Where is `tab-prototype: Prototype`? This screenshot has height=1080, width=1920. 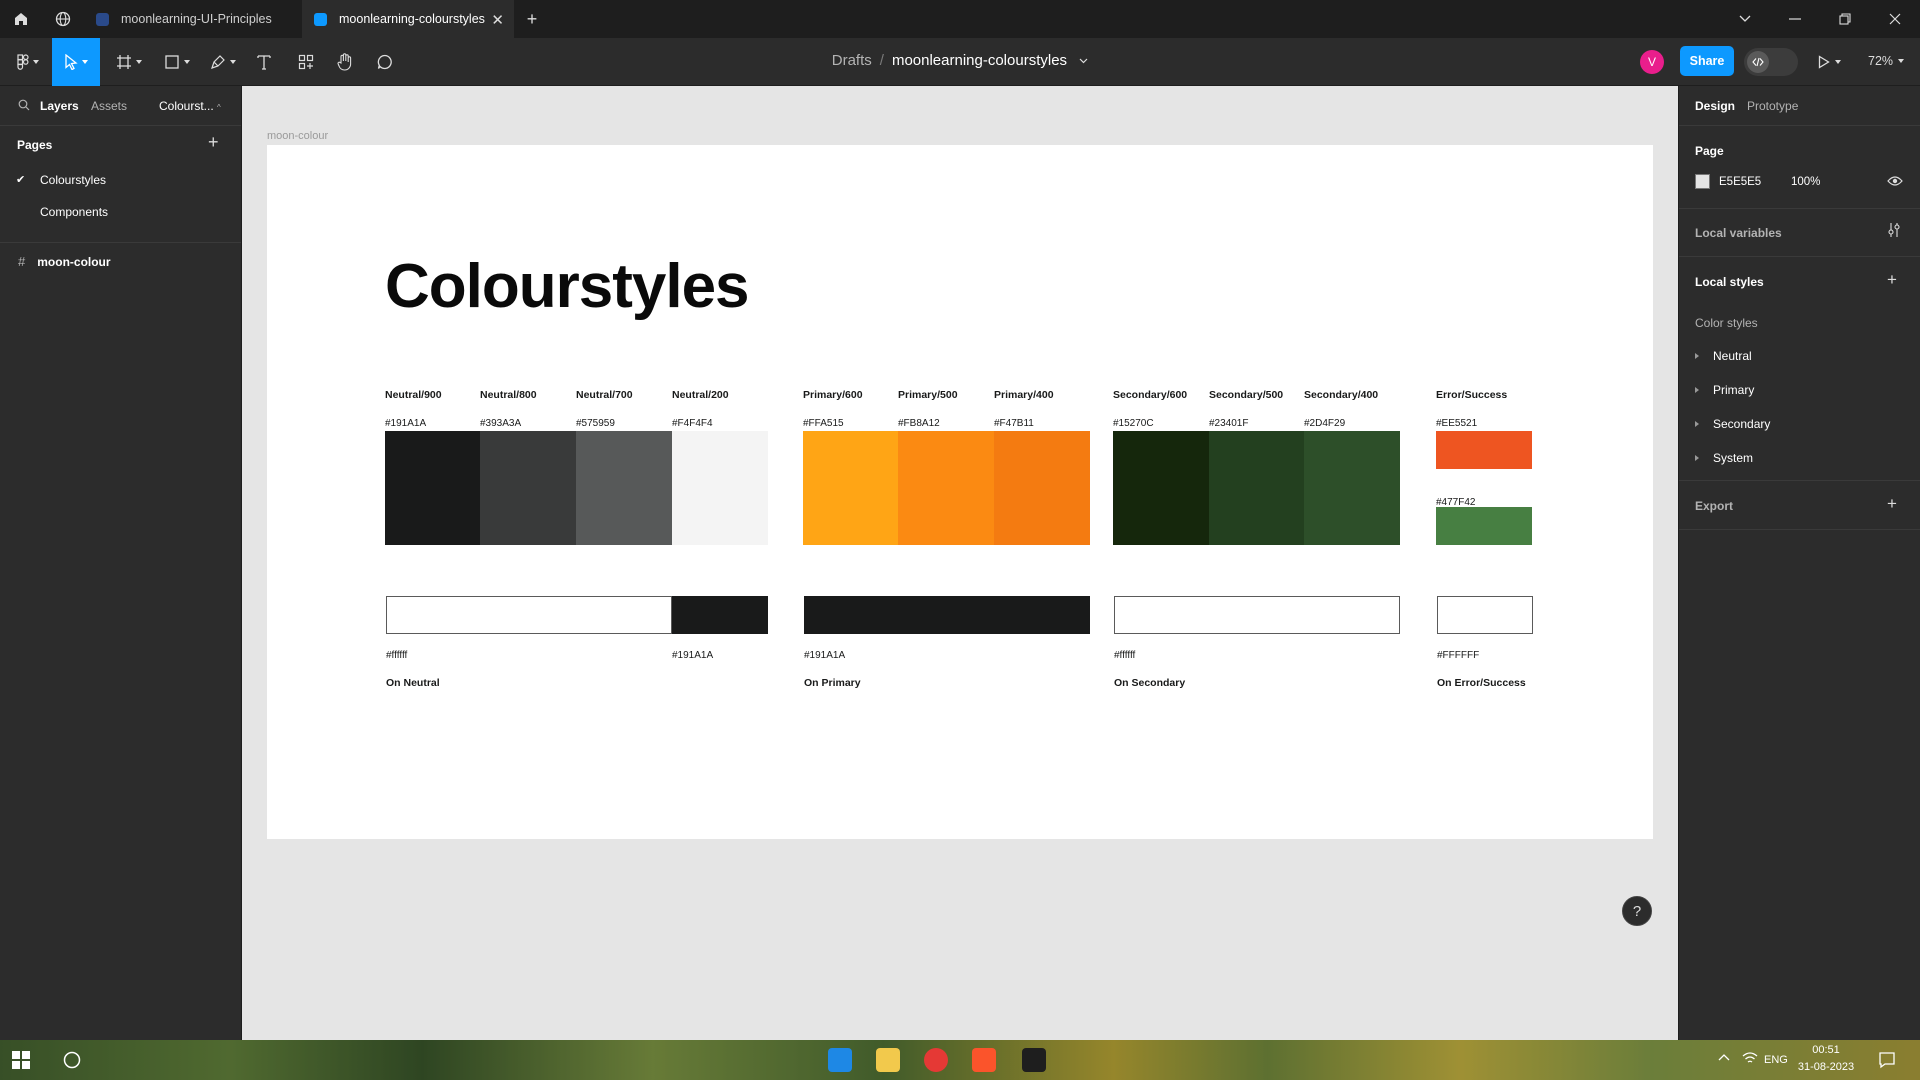 tab-prototype: Prototype is located at coordinates (1772, 106).